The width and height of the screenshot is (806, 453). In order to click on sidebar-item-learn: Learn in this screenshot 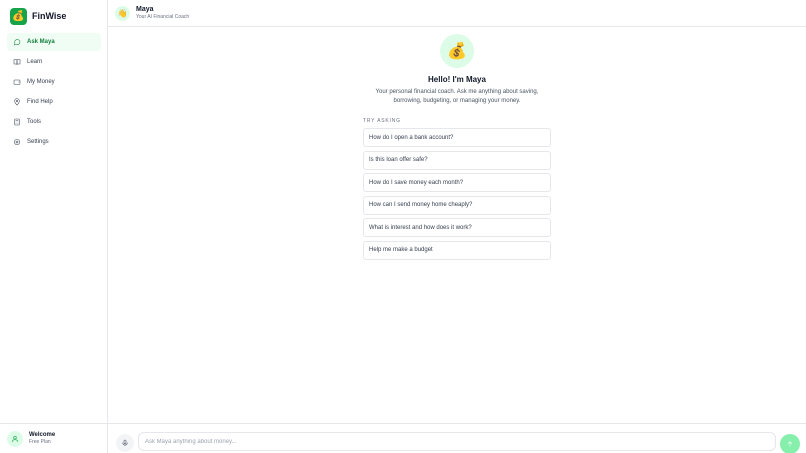, I will do `click(54, 62)`.